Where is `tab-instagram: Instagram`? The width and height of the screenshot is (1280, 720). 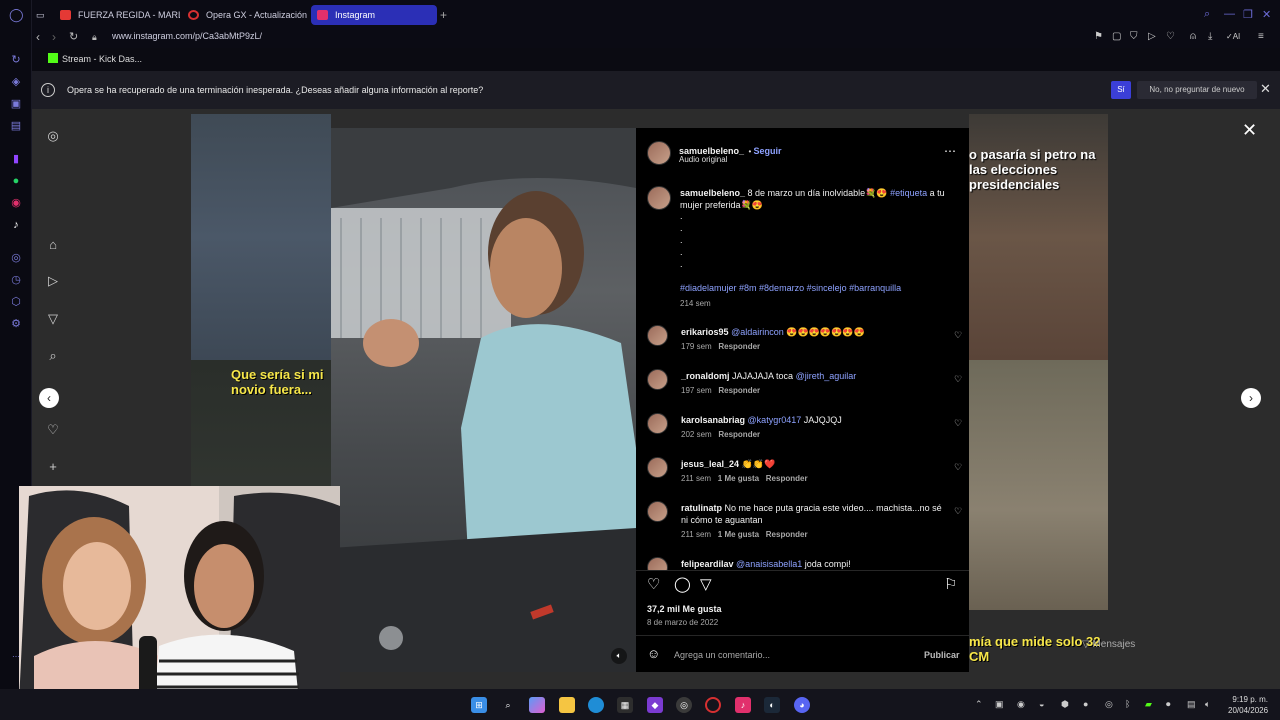
tab-instagram: Instagram is located at coordinates (374, 15).